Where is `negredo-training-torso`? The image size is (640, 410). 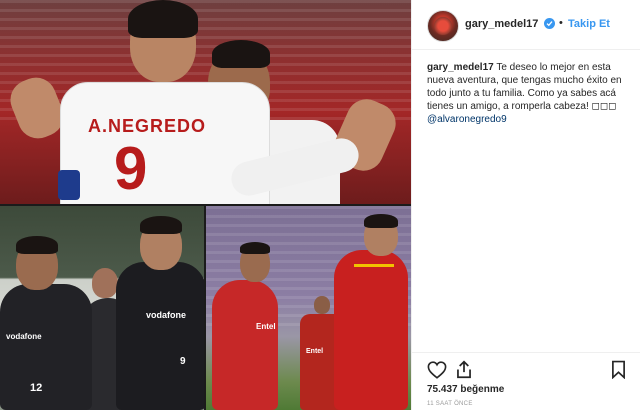
negredo-training-torso is located at coordinates (160, 336).